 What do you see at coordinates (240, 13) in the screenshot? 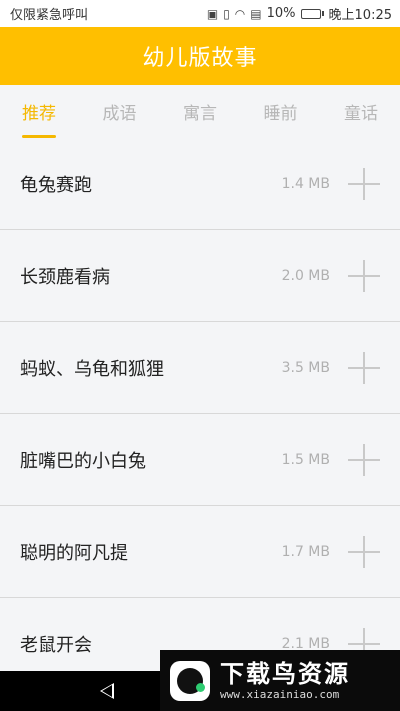
I see `wifi-icon: ◠` at bounding box center [240, 13].